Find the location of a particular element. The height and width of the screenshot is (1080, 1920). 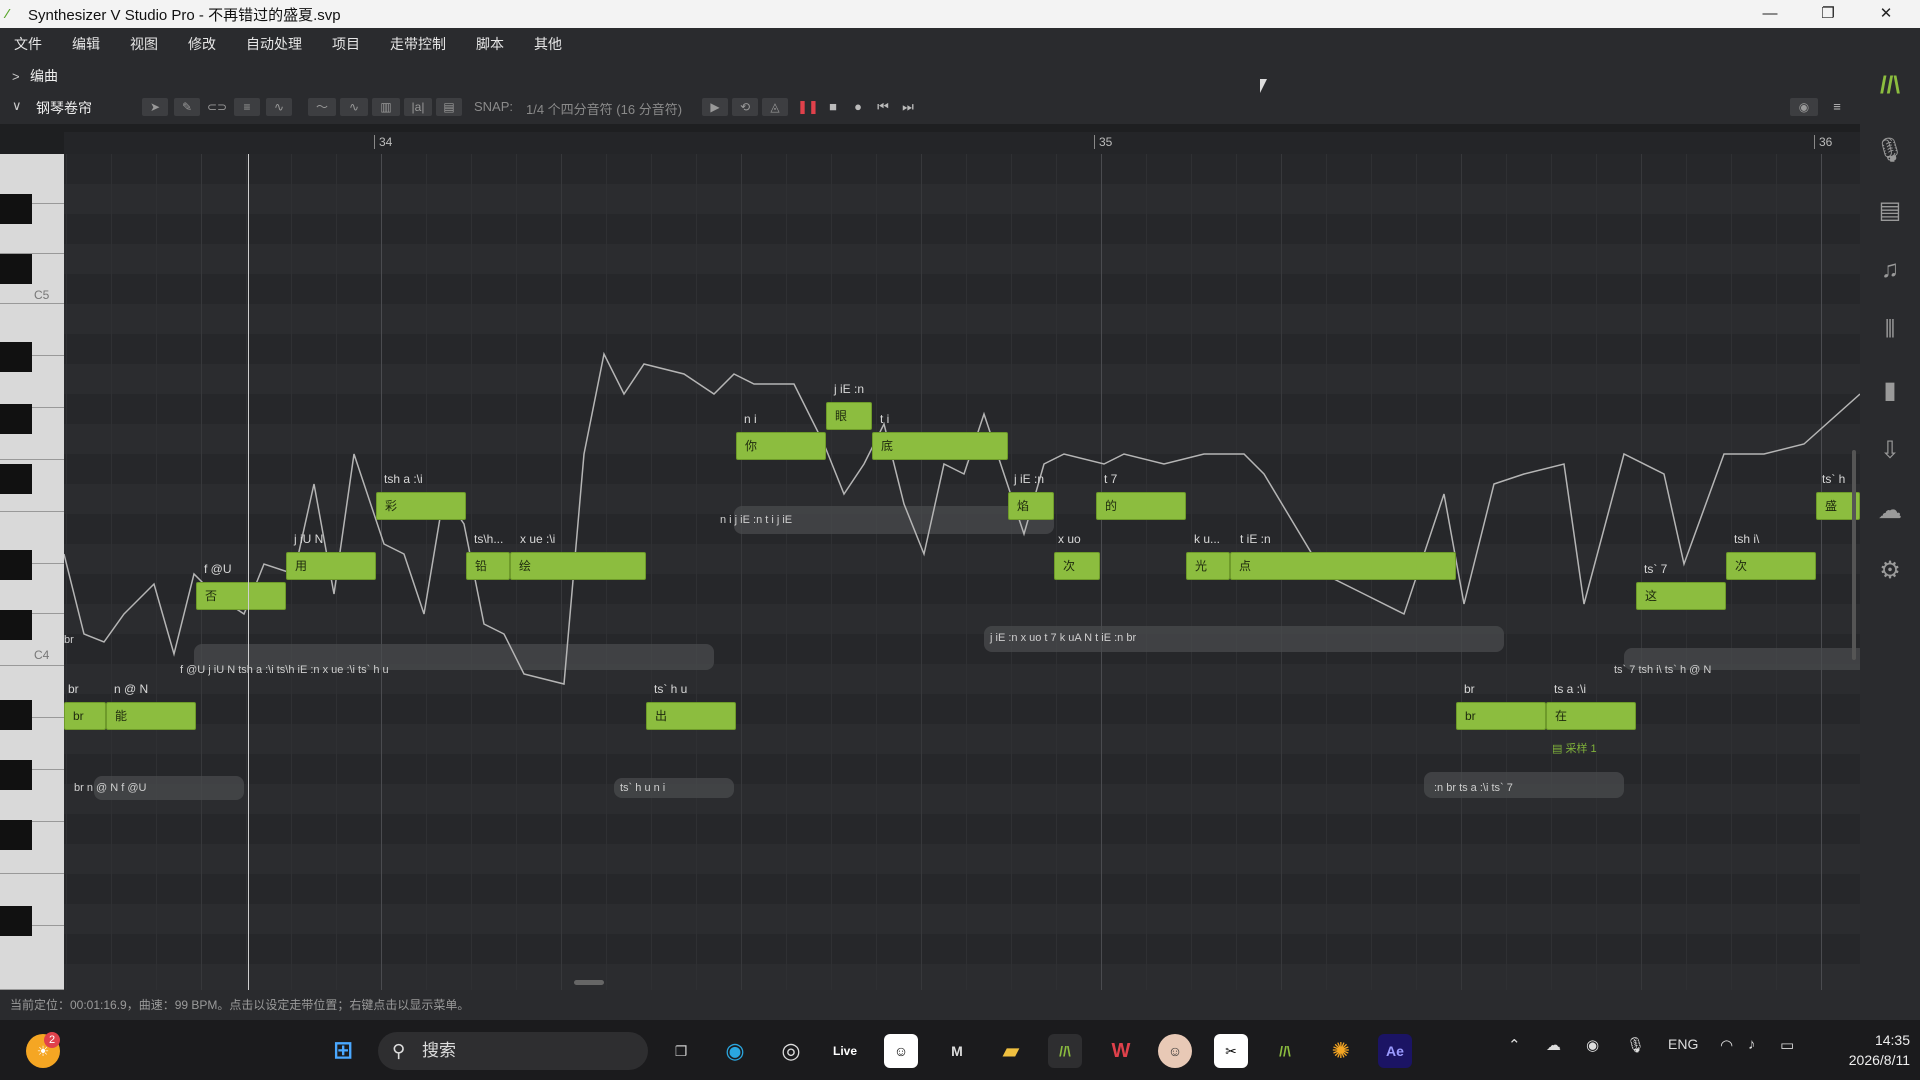

obs-icon: ◎ is located at coordinates (791, 1051).